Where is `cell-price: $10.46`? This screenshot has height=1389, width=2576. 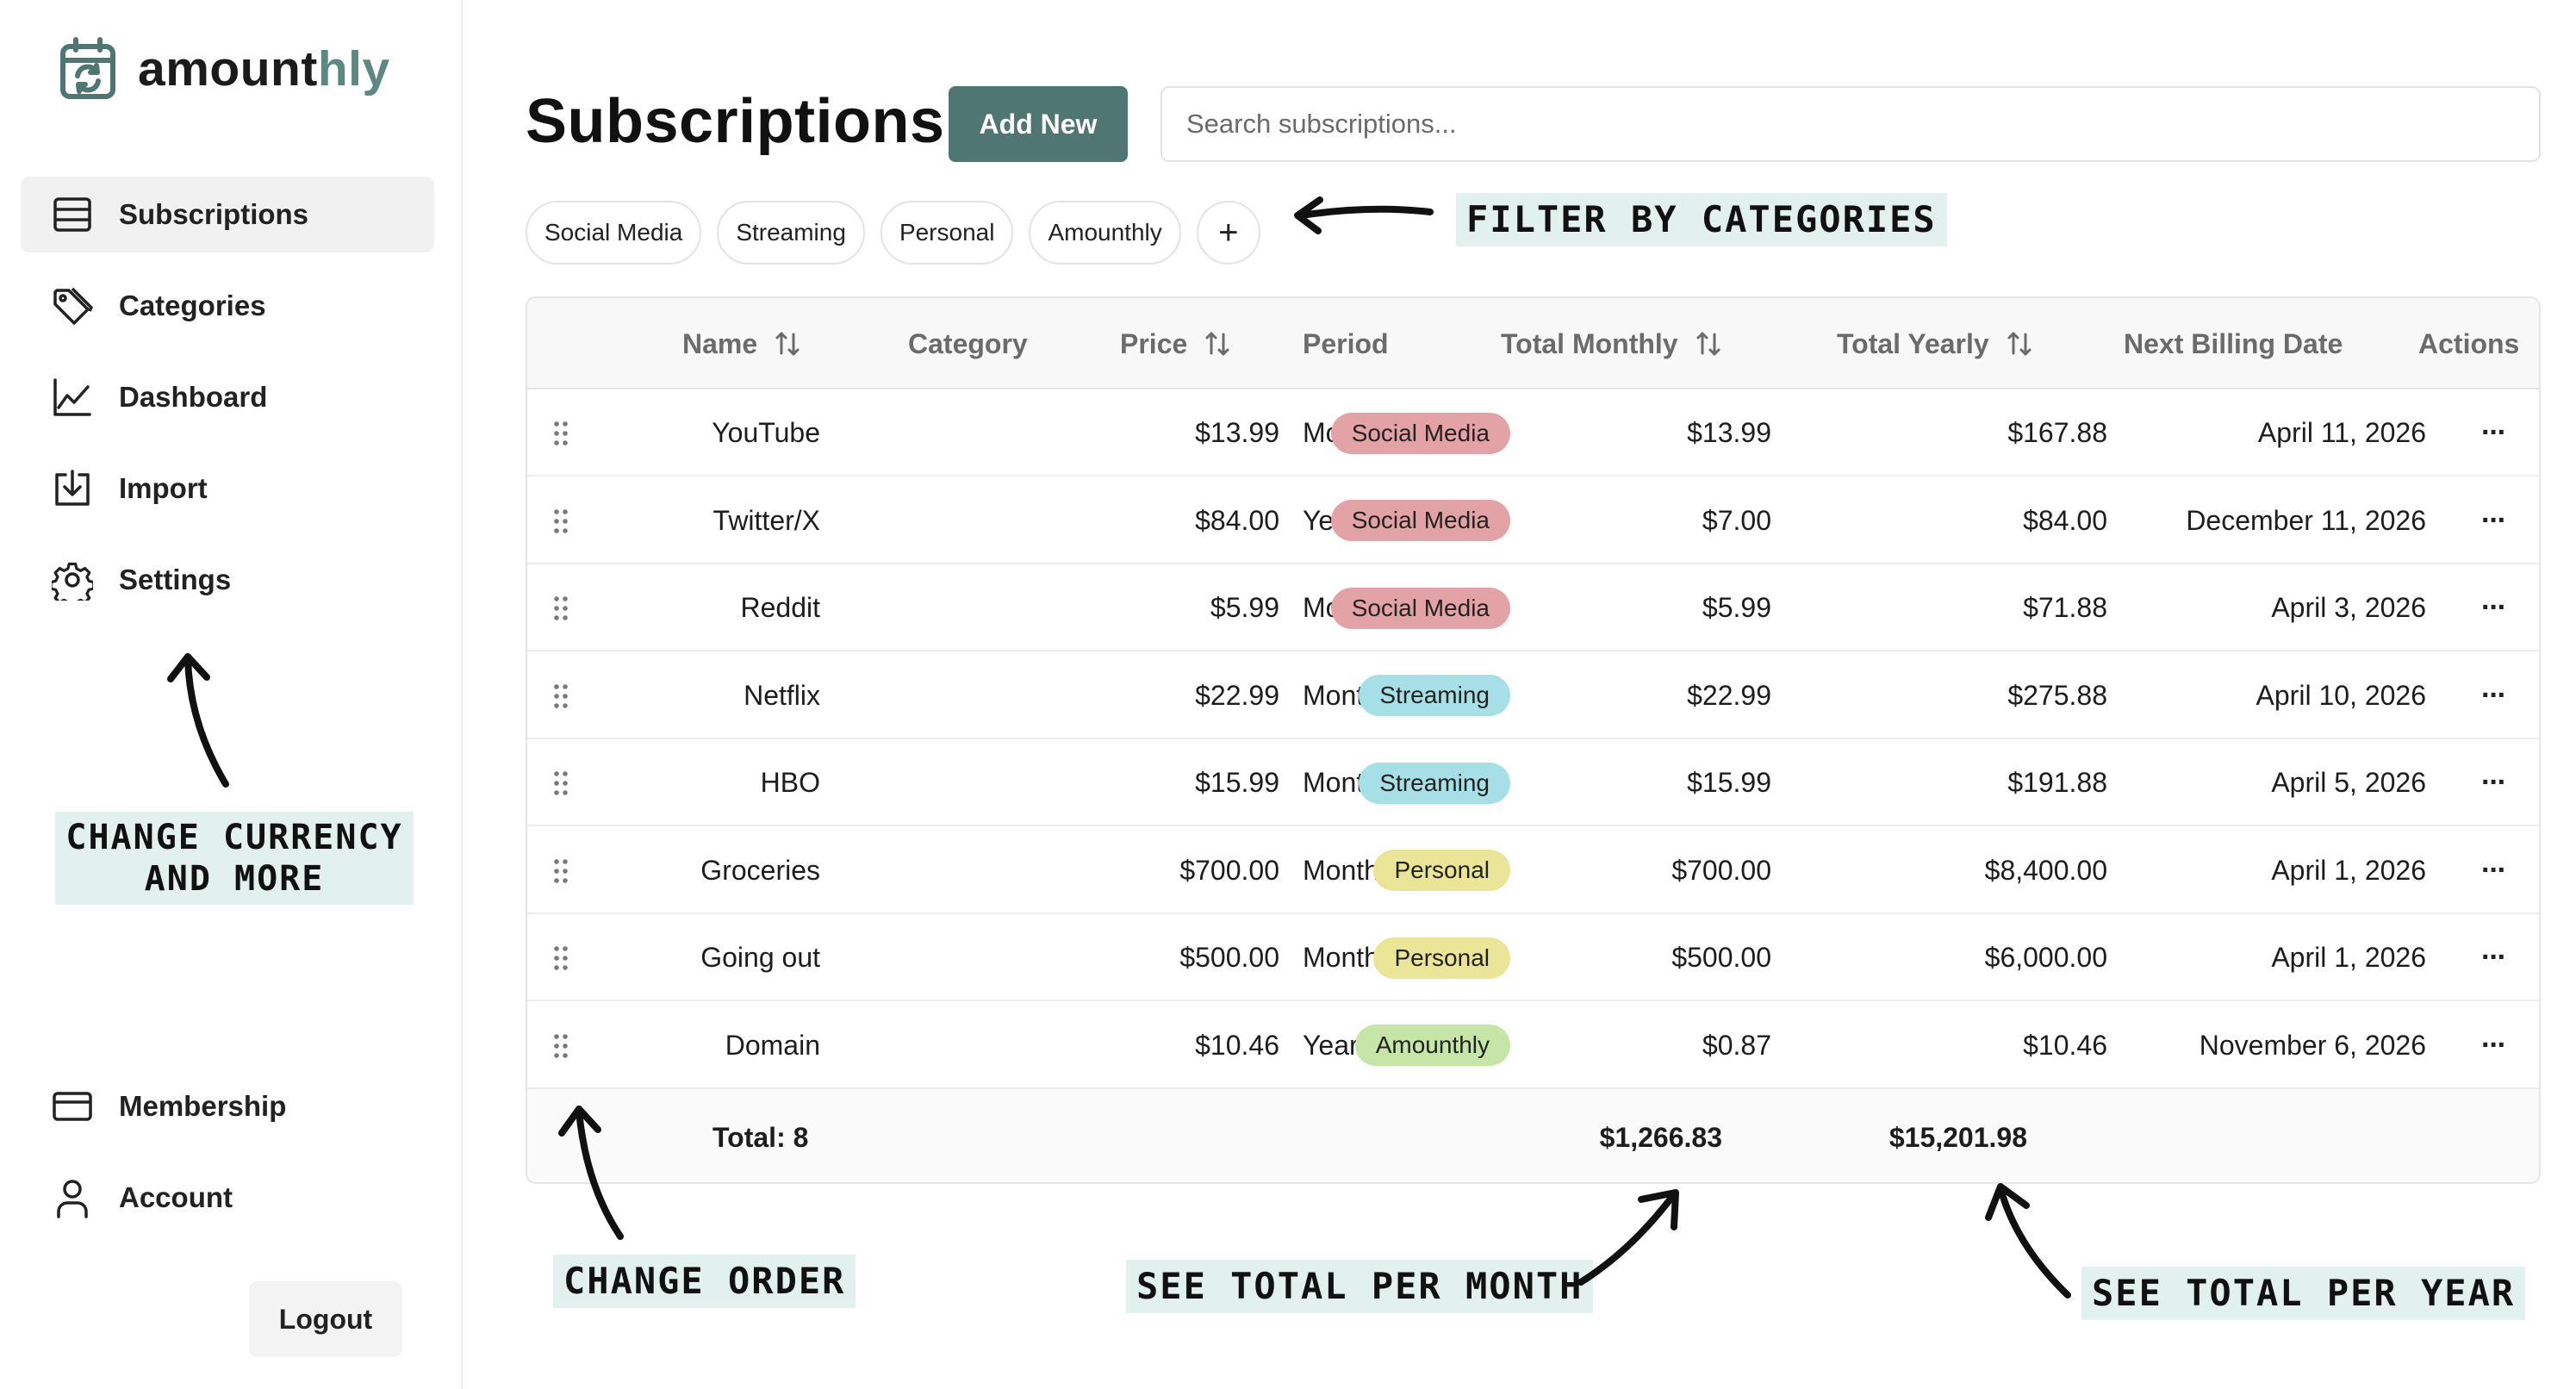 cell-price: $10.46 is located at coordinates (1237, 1045).